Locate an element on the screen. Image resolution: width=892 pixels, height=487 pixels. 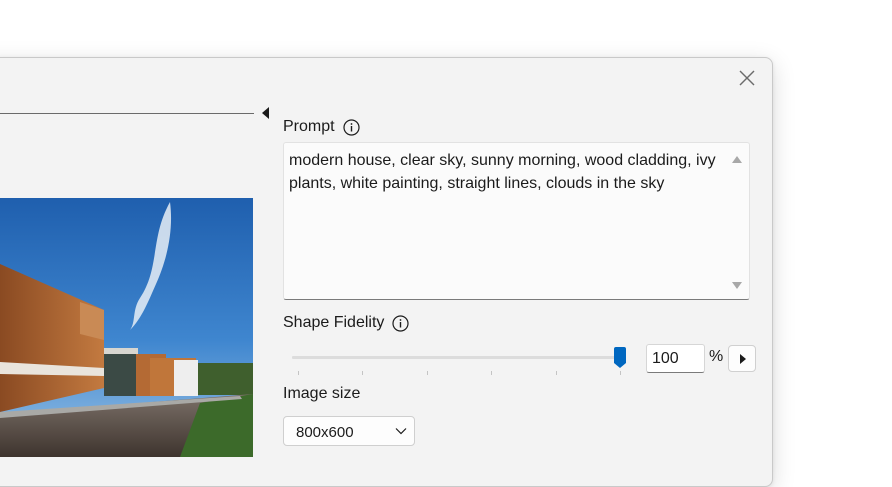
play-right-icon is located at coordinates (743, 359).